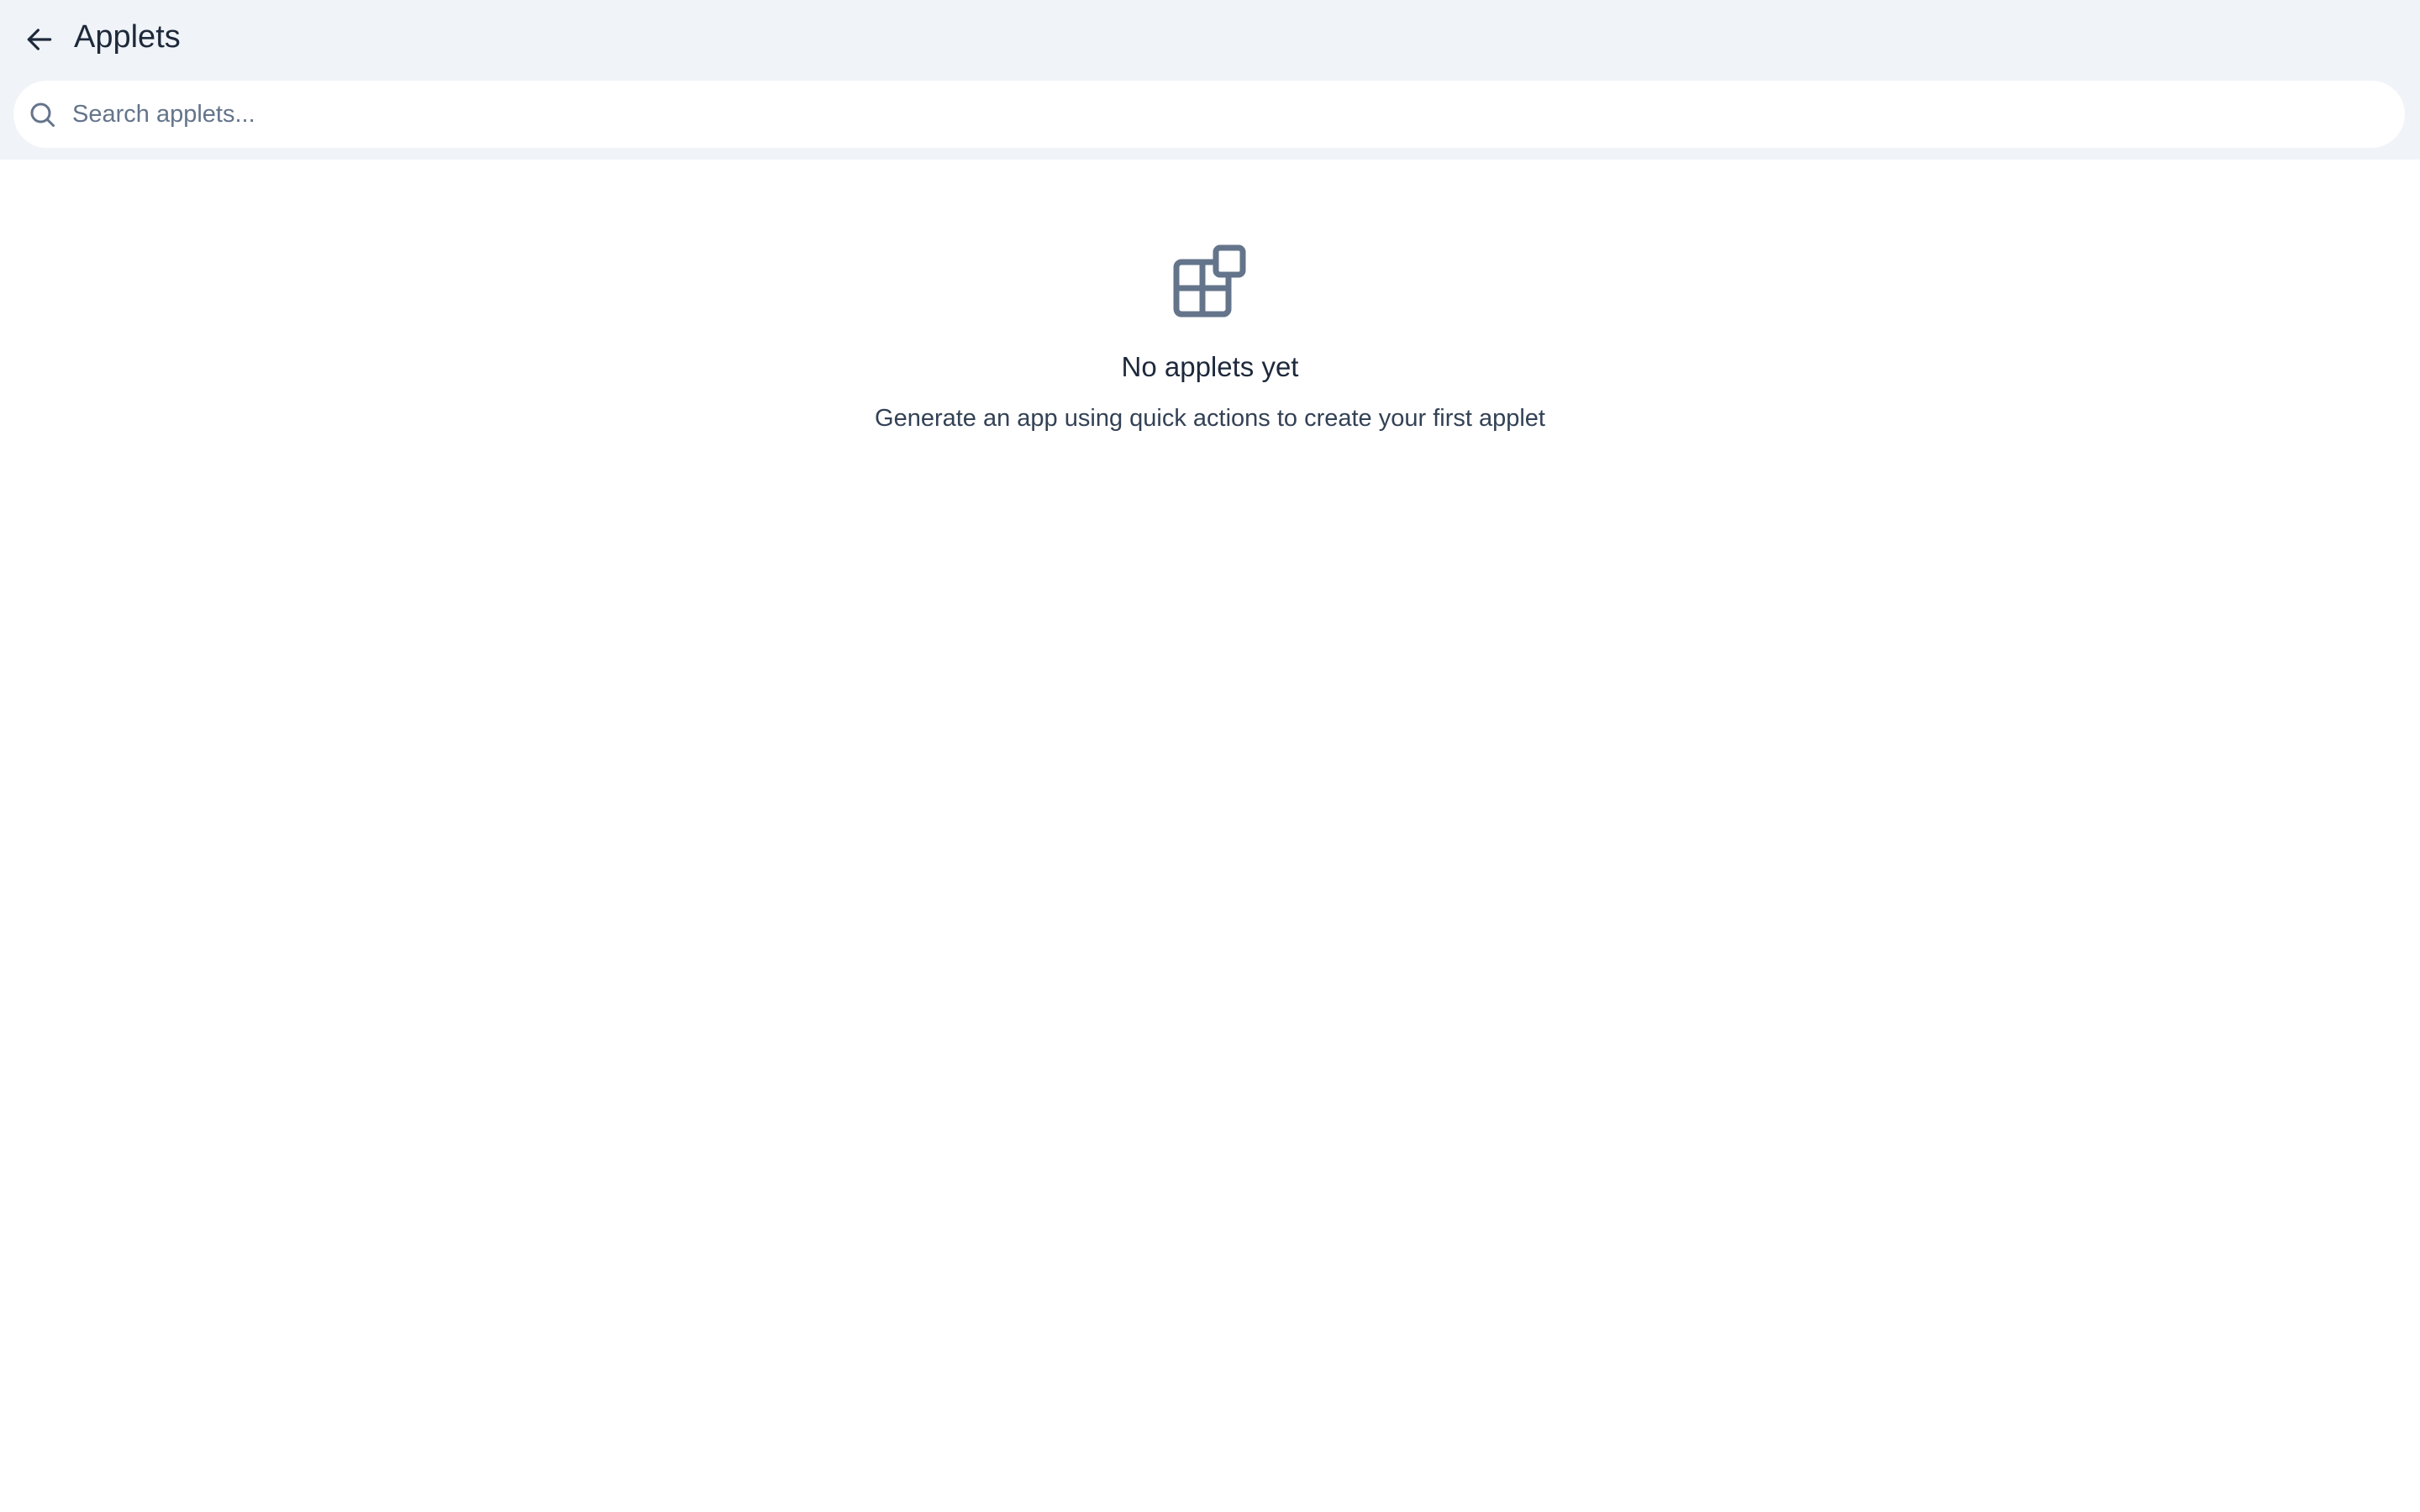 This screenshot has width=2420, height=1512. I want to click on arrow-left-icon, so click(39, 39).